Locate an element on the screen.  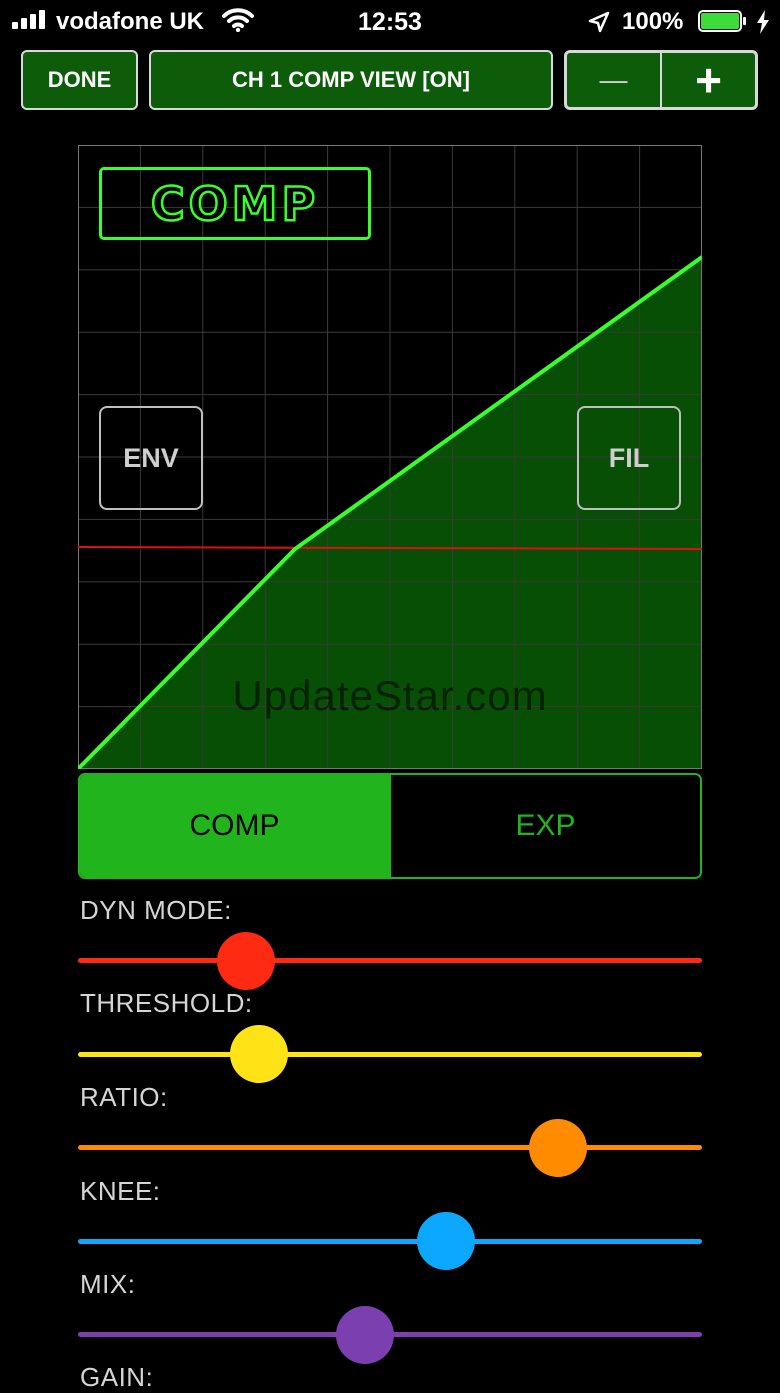
battery-icon is located at coordinates (723, 22).